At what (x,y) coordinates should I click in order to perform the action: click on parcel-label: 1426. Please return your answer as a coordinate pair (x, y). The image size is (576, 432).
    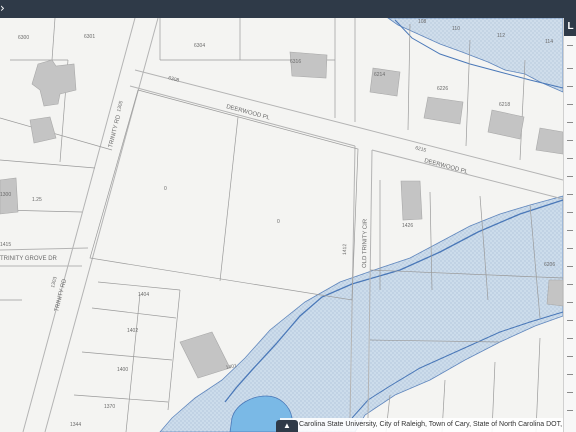
    Looking at the image, I should click on (407, 226).